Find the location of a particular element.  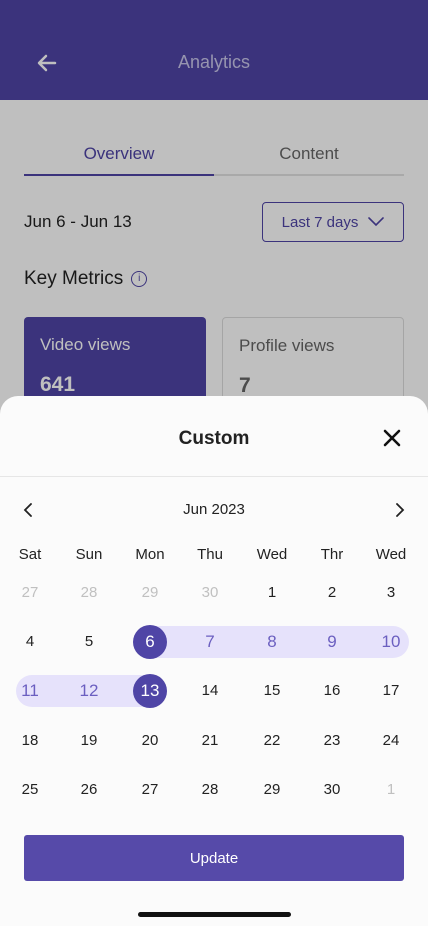

calendar-day: 20 is located at coordinates (150, 741).